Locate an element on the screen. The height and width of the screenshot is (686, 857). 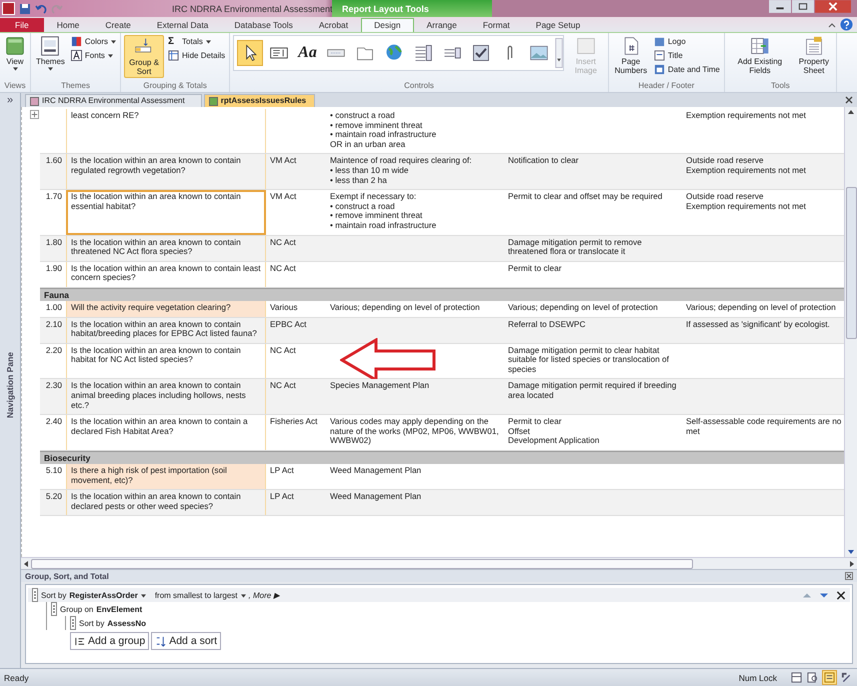
ribbon-tab: Acrobat is located at coordinates (334, 25).